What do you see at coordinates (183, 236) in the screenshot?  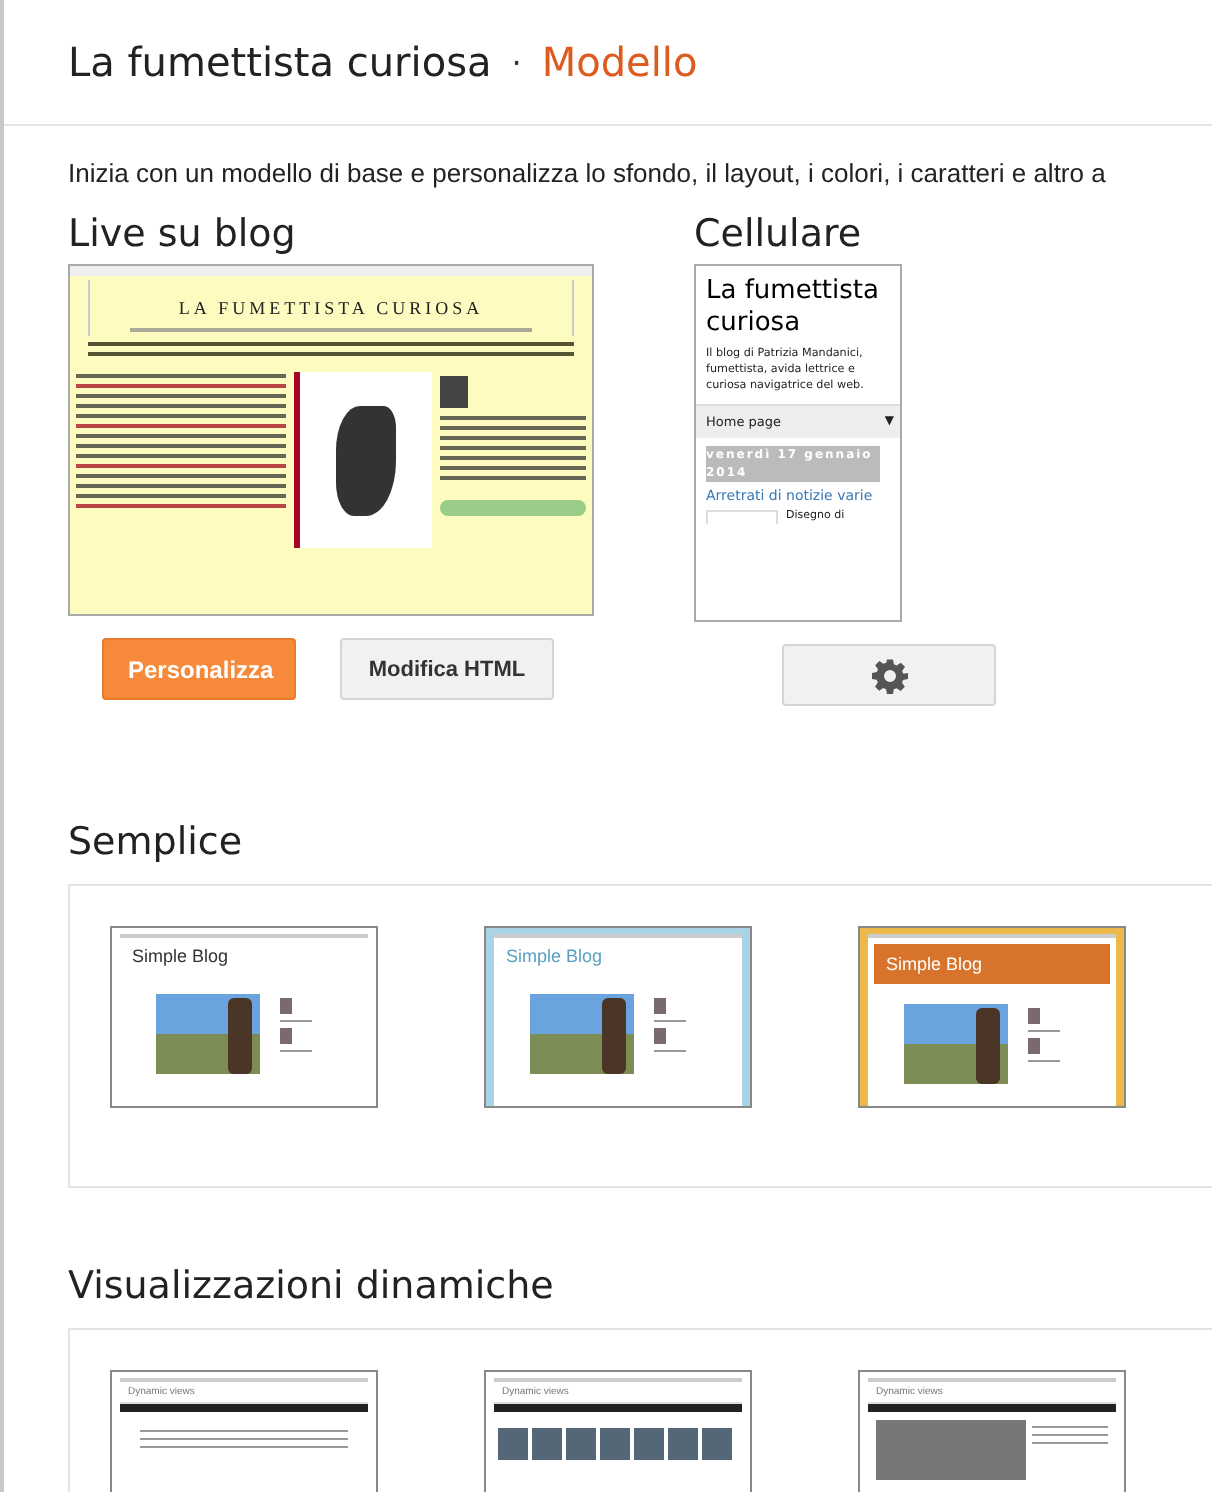 I see `section-heading: Live su blog` at bounding box center [183, 236].